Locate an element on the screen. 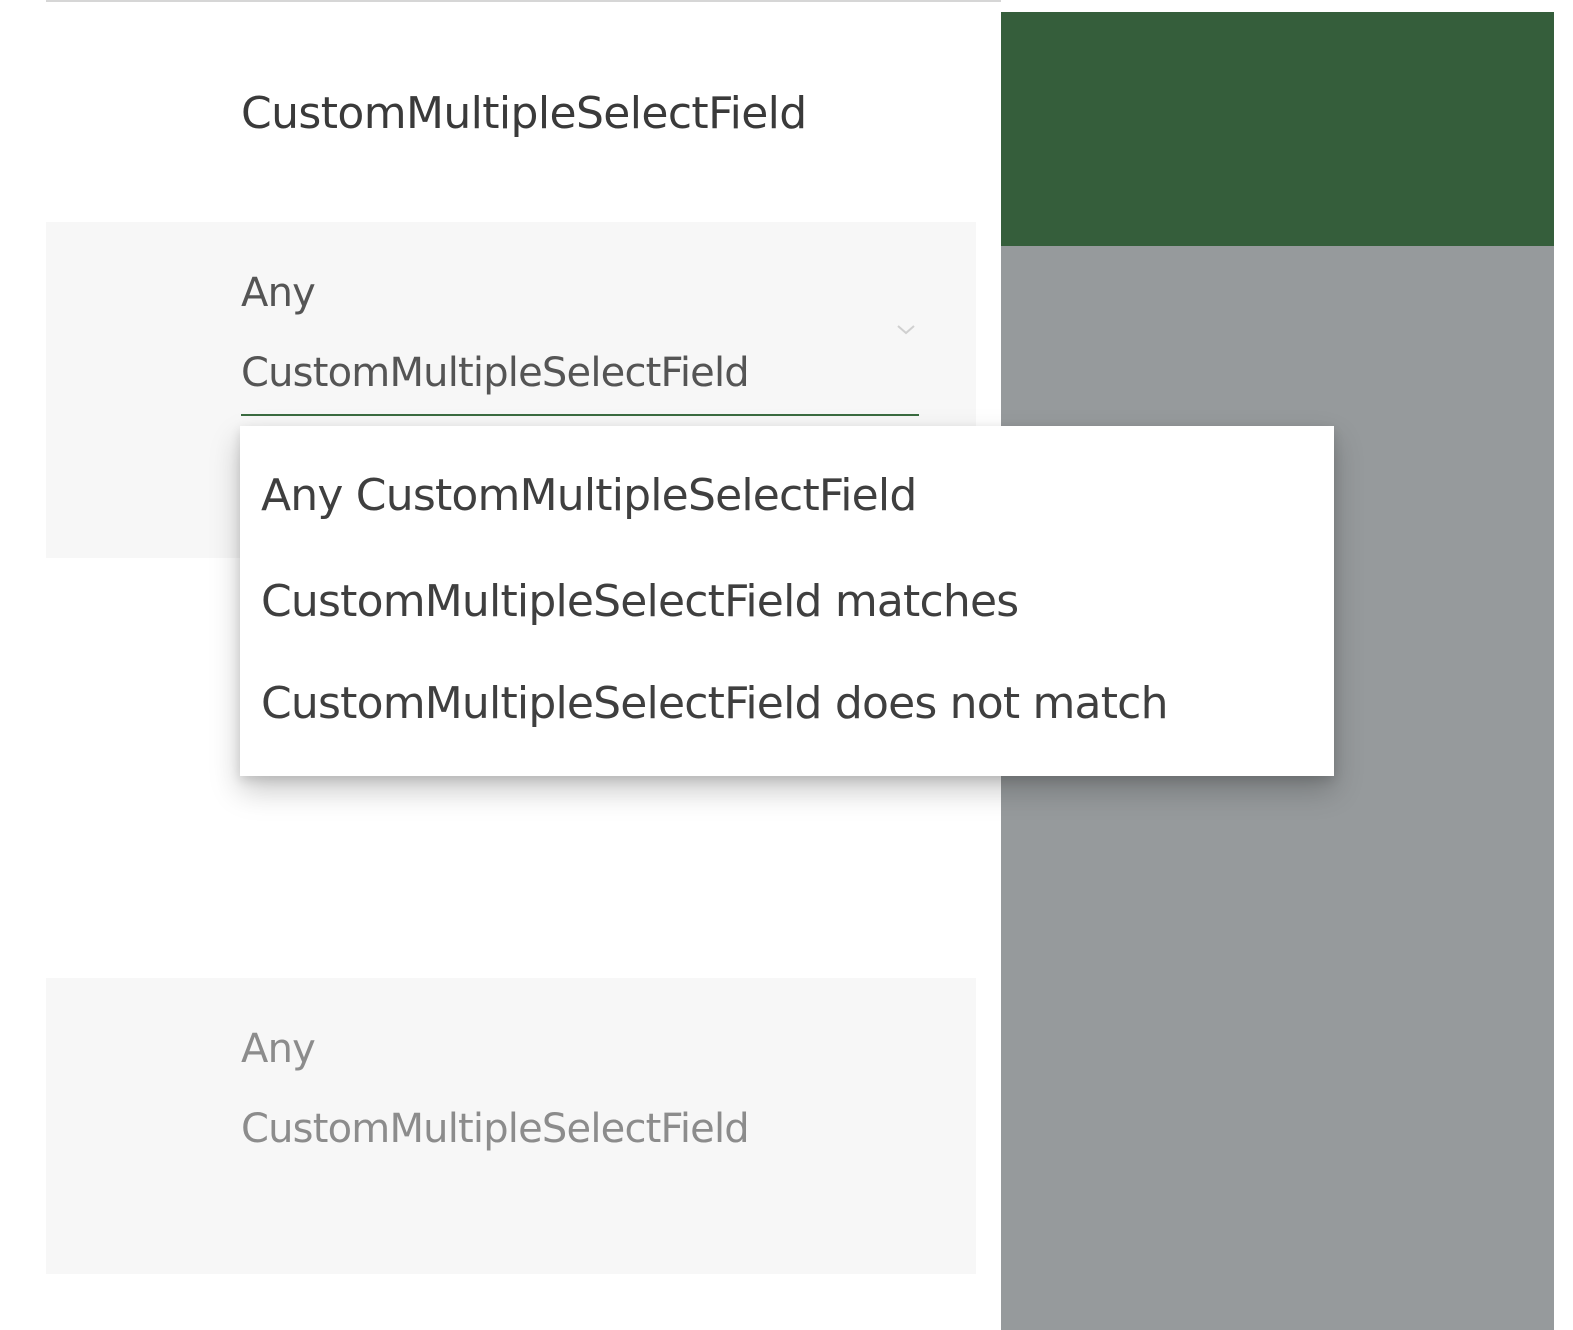 The image size is (1573, 1330). dropdown-option-does-not-match: CustomMultipleSelectField does not match is located at coordinates (714, 703).